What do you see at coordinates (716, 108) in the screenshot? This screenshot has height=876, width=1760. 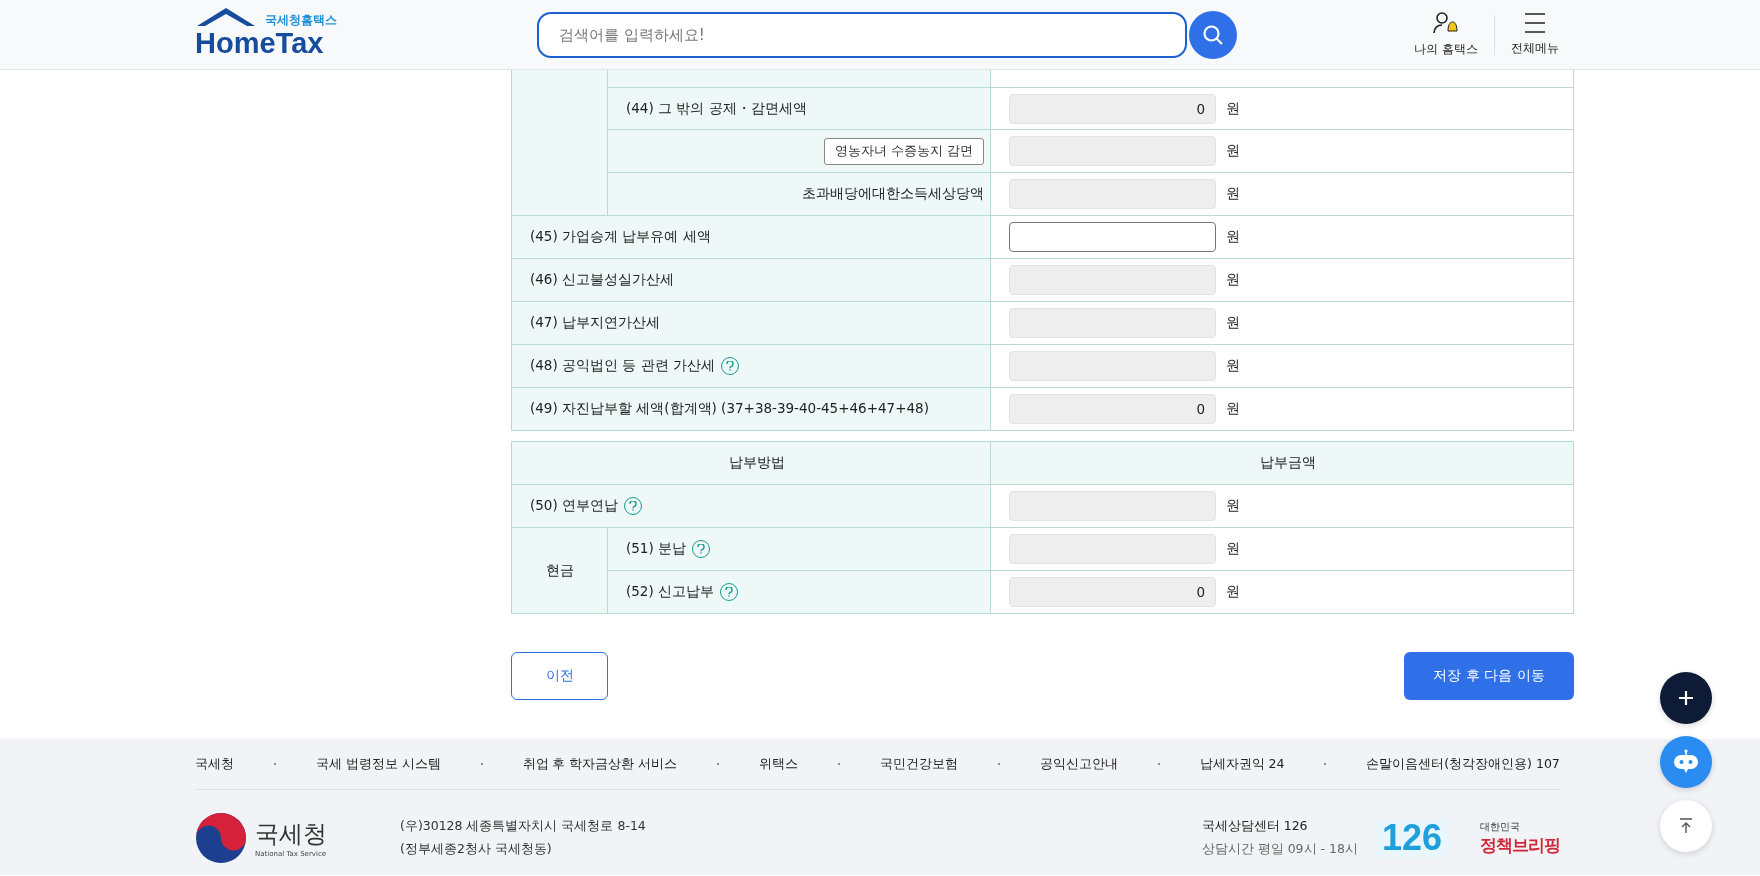 I see `row-label: (44) 그 밖의 공제・감면세액` at bounding box center [716, 108].